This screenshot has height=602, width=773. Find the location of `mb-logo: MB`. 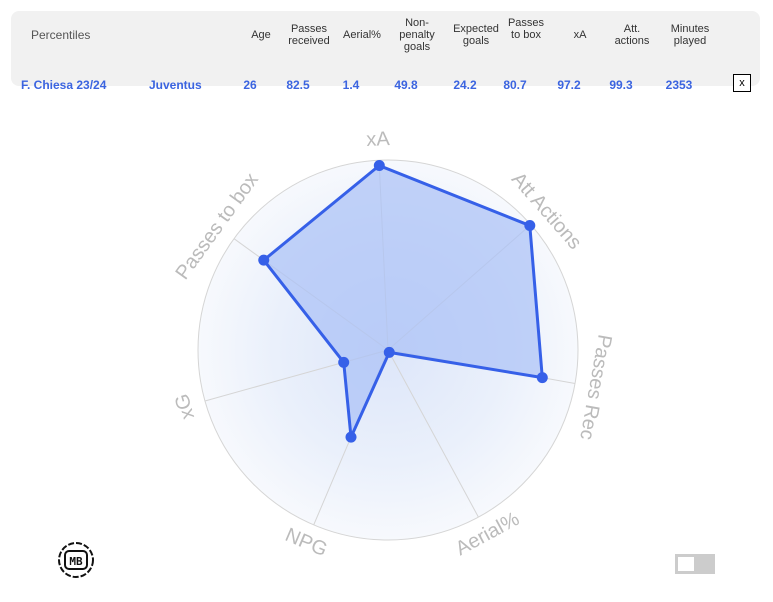

mb-logo: MB is located at coordinates (76, 560).